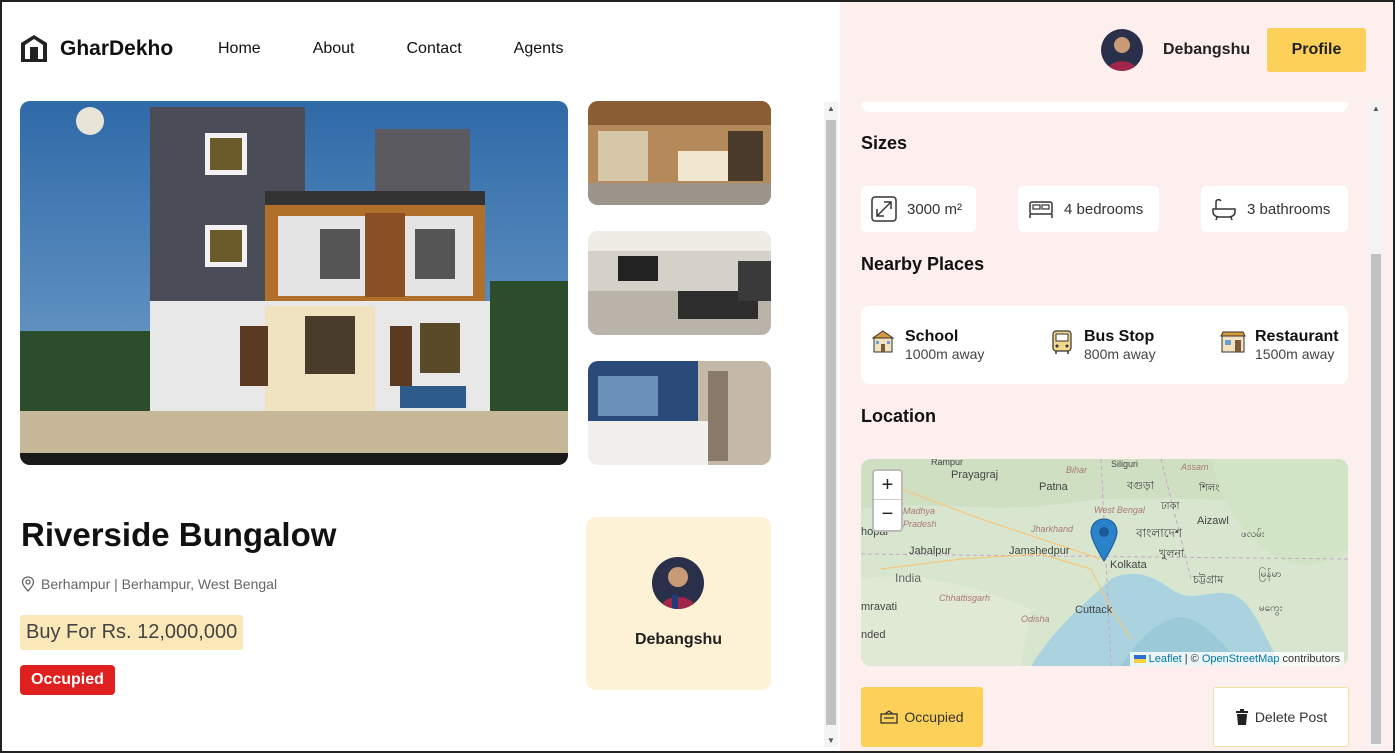 The height and width of the screenshot is (753, 1395). Describe the element at coordinates (1224, 209) in the screenshot. I see `bathtub-icon` at that location.